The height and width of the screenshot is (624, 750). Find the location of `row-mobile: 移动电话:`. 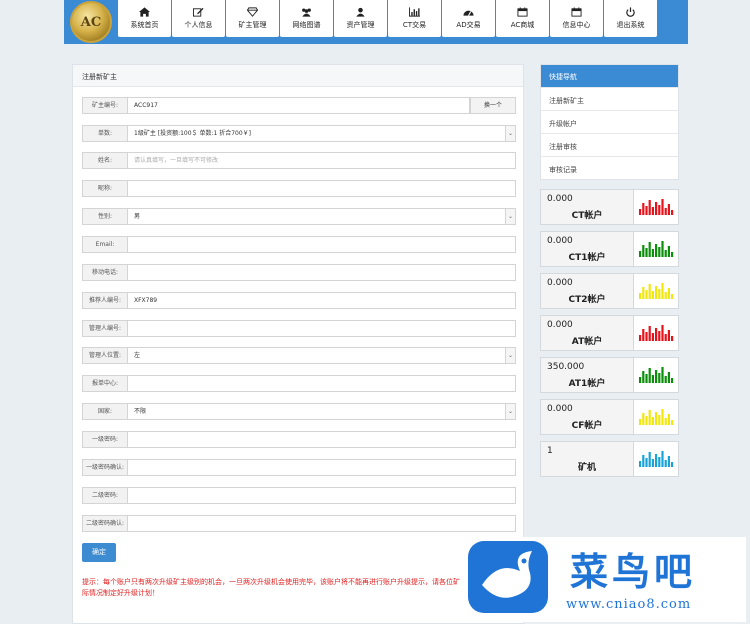

row-mobile: 移动电话: is located at coordinates (299, 272).